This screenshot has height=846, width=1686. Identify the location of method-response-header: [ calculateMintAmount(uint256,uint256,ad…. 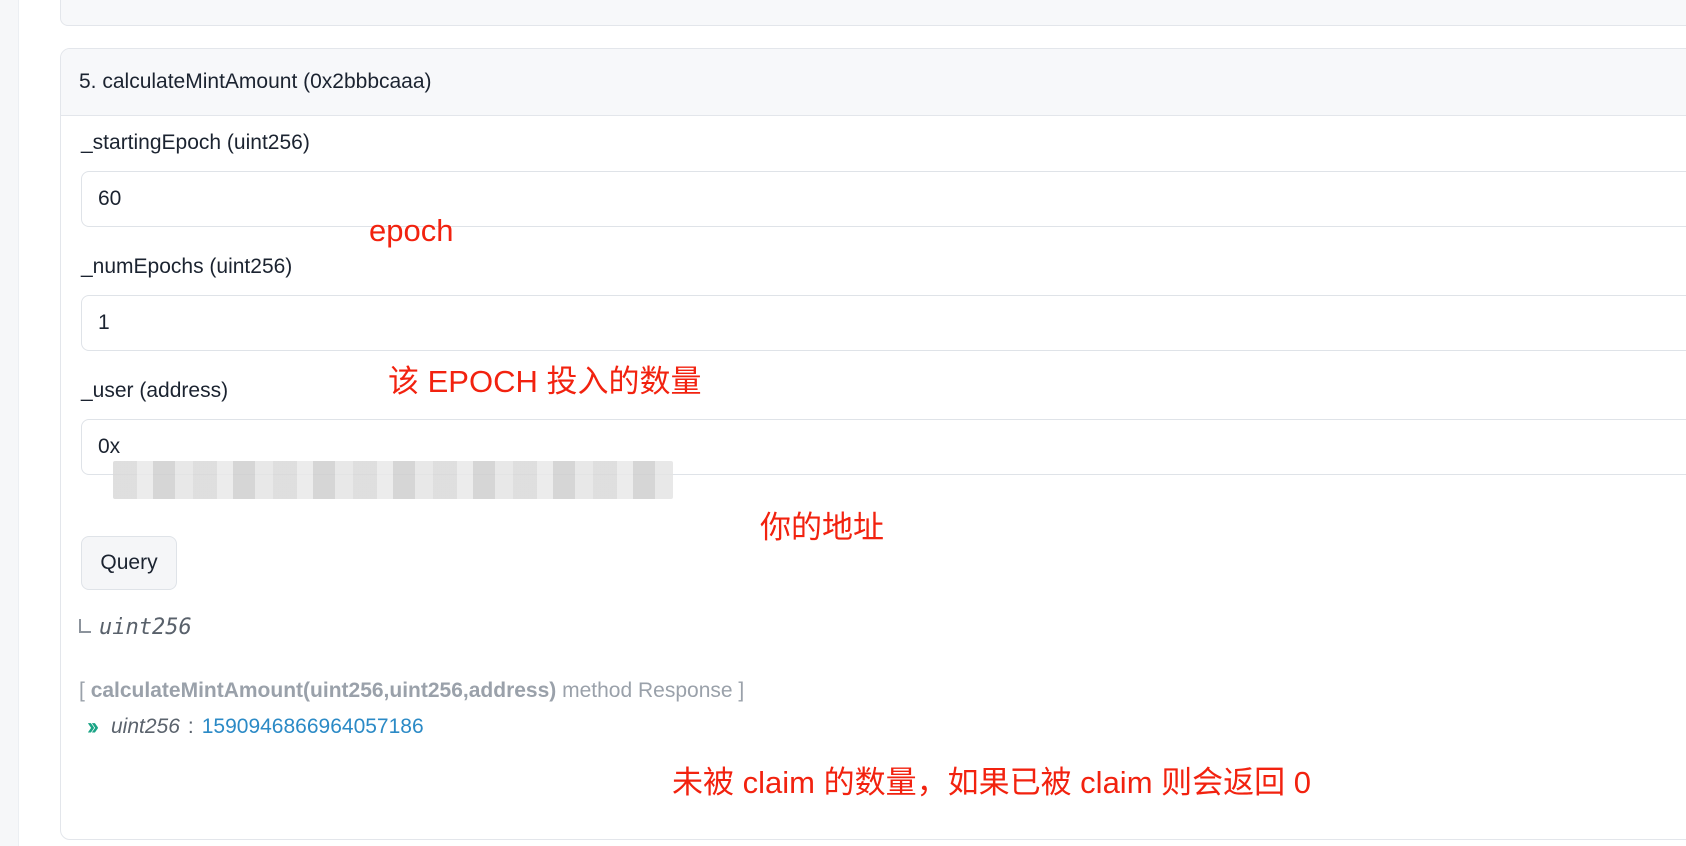
(411, 691).